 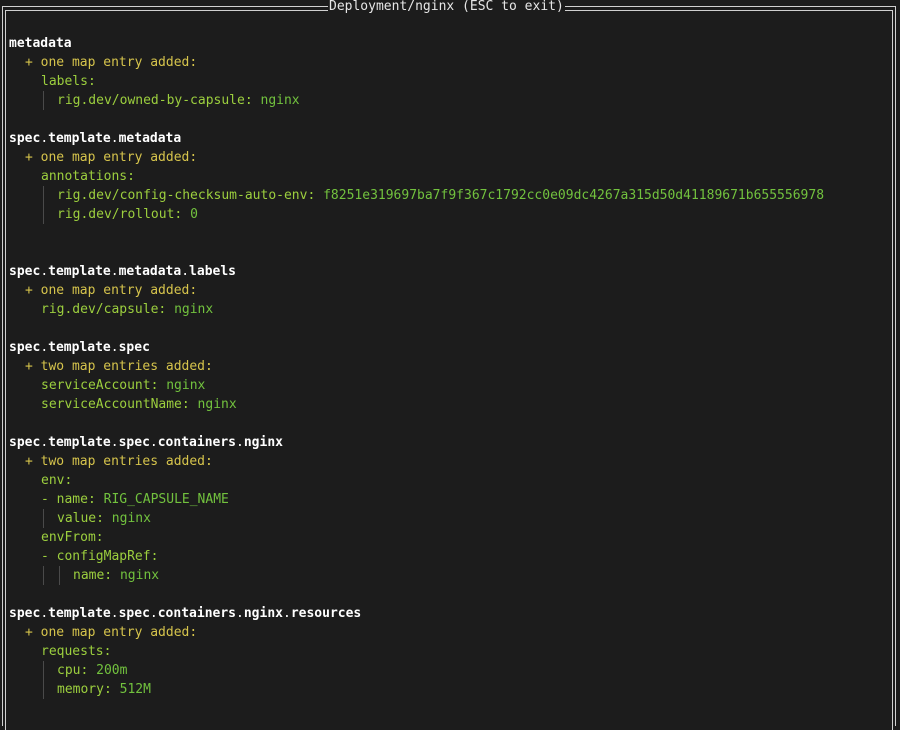 I want to click on section-path-metadata: metadata, so click(x=40, y=43).